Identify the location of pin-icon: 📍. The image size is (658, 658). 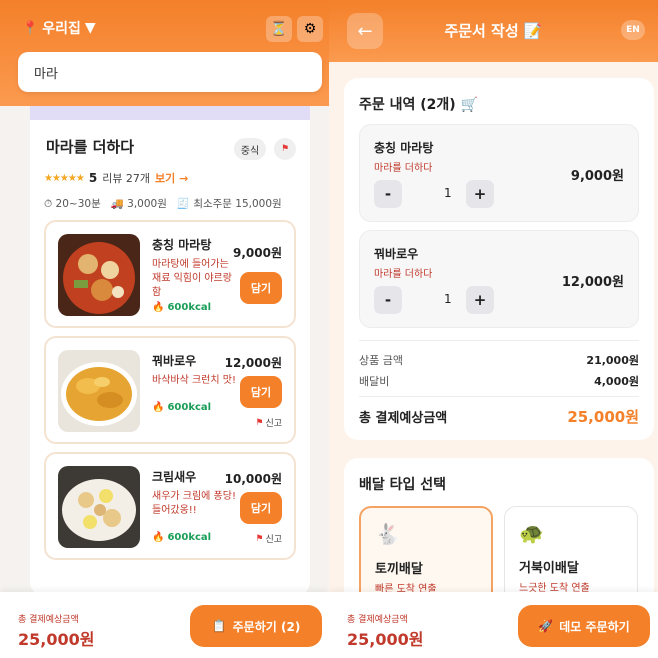
(30, 28).